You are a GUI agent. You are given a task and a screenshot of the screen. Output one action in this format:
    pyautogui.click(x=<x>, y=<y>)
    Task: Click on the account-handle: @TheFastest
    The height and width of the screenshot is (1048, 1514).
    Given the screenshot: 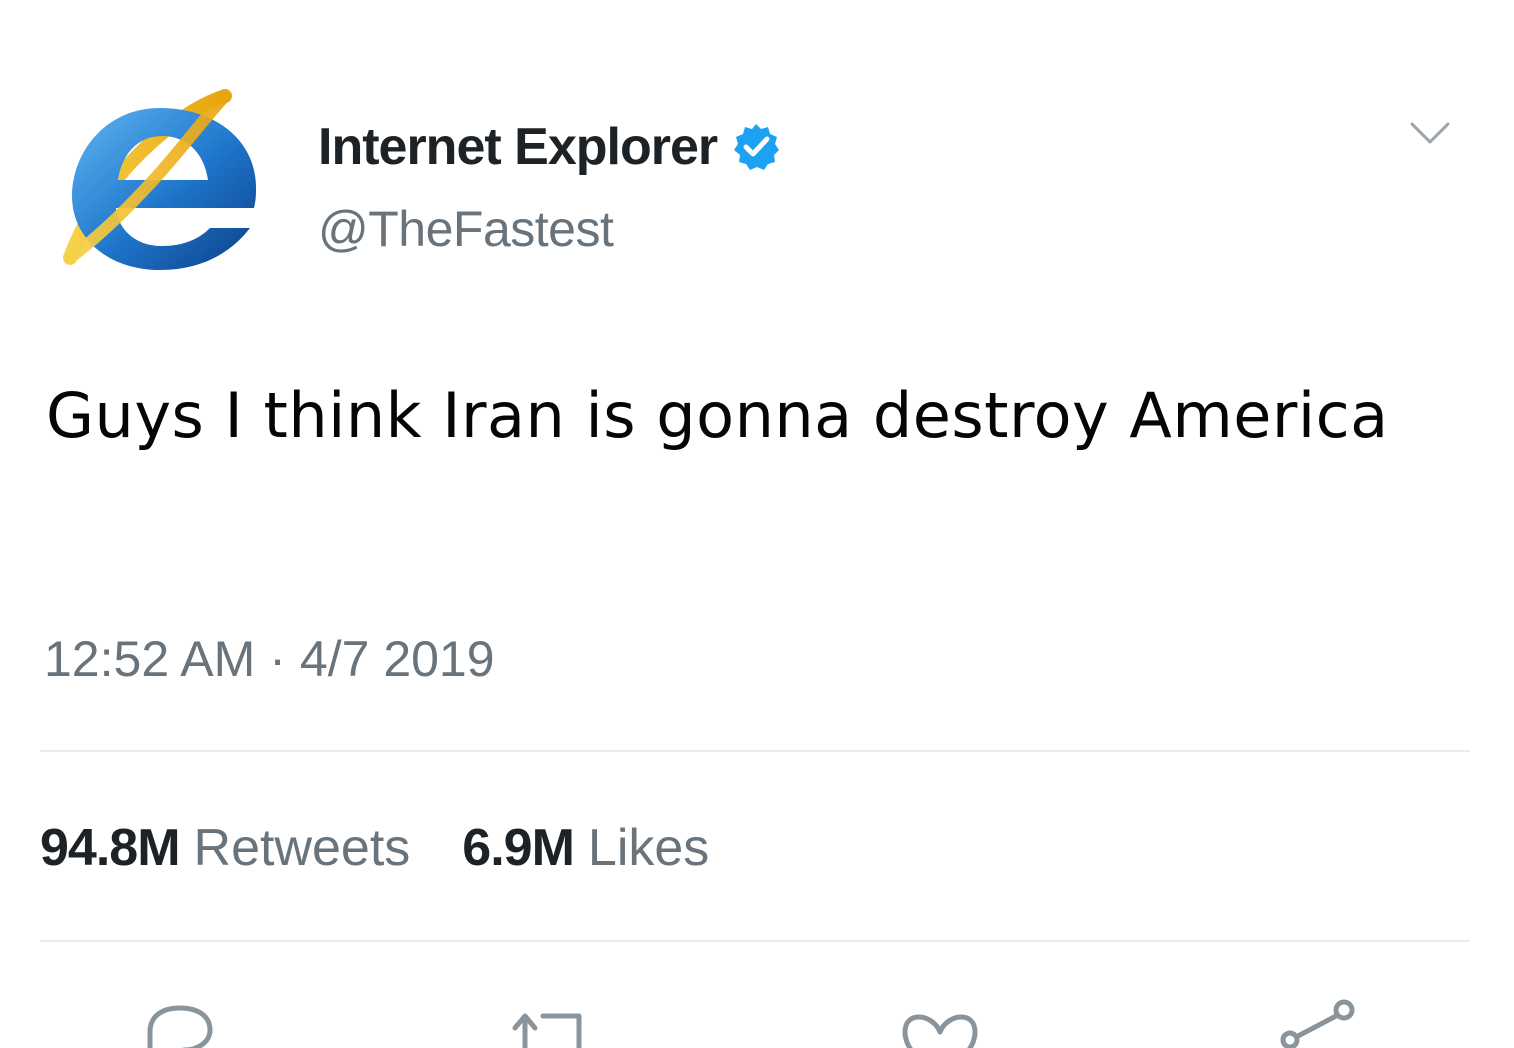 What is the action you would take?
    pyautogui.click(x=466, y=229)
    